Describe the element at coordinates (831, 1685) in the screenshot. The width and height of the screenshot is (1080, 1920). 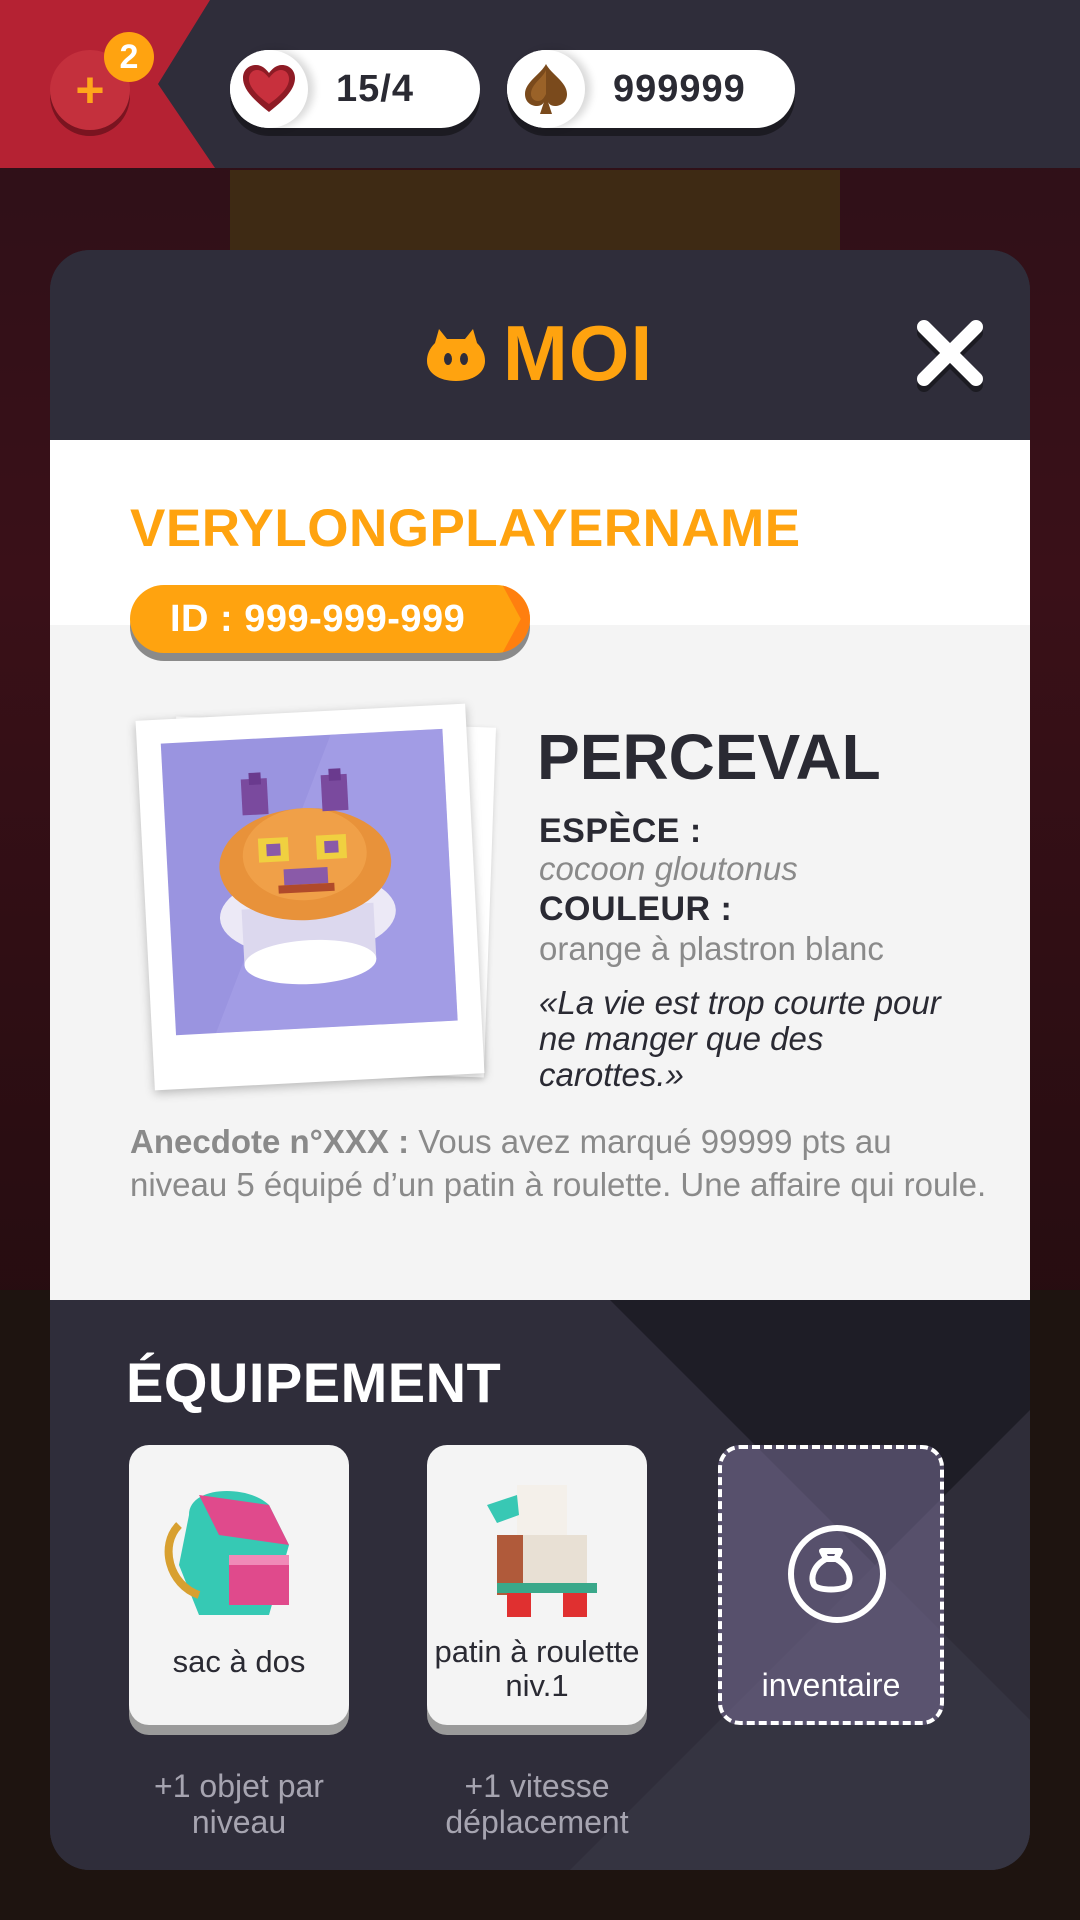
I see `inventory-label: inventaire` at that location.